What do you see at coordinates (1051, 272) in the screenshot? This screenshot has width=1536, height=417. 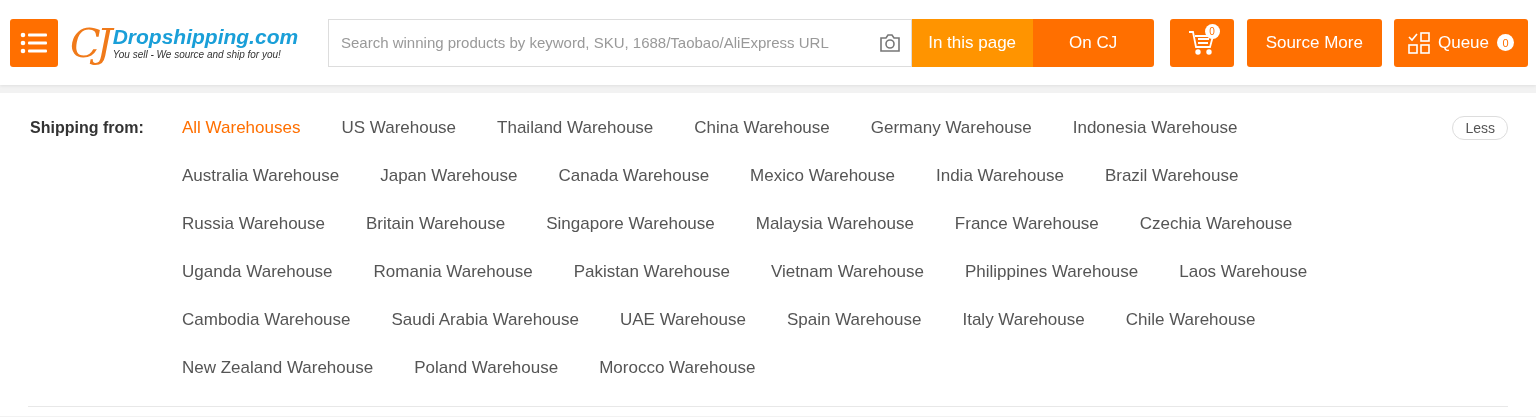 I see `warehouse-option: Philippines Warehouse` at bounding box center [1051, 272].